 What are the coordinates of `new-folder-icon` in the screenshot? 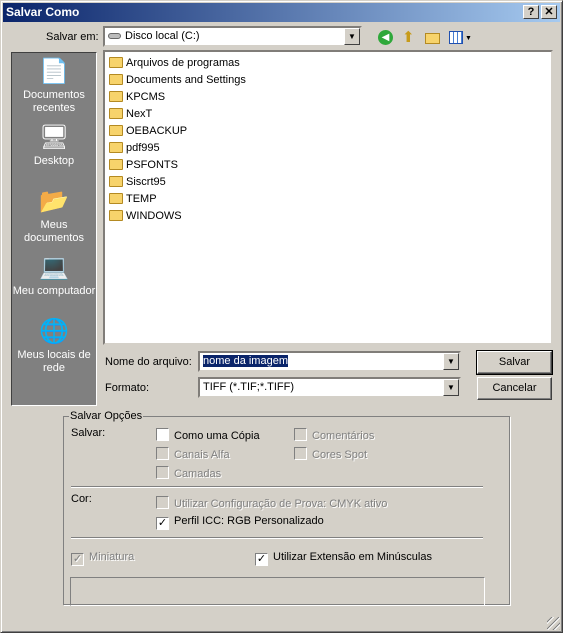 It's located at (432, 38).